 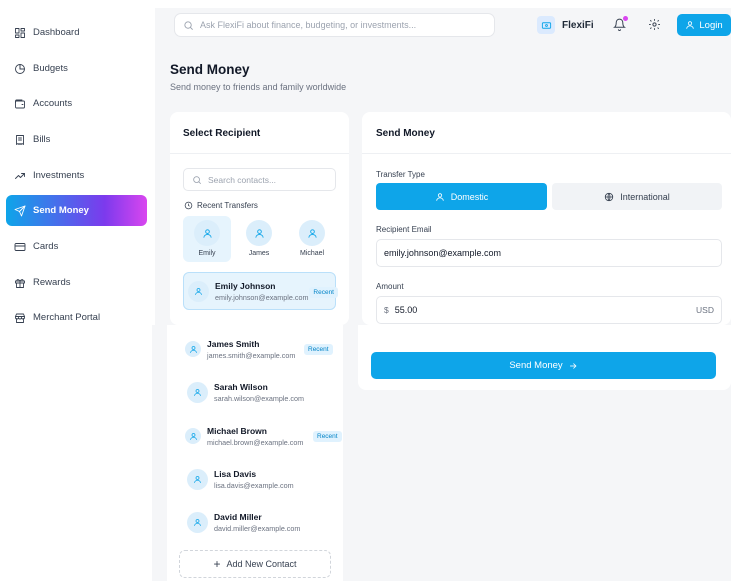 What do you see at coordinates (222, 133) in the screenshot?
I see `recipient-card-title: Select Recipient` at bounding box center [222, 133].